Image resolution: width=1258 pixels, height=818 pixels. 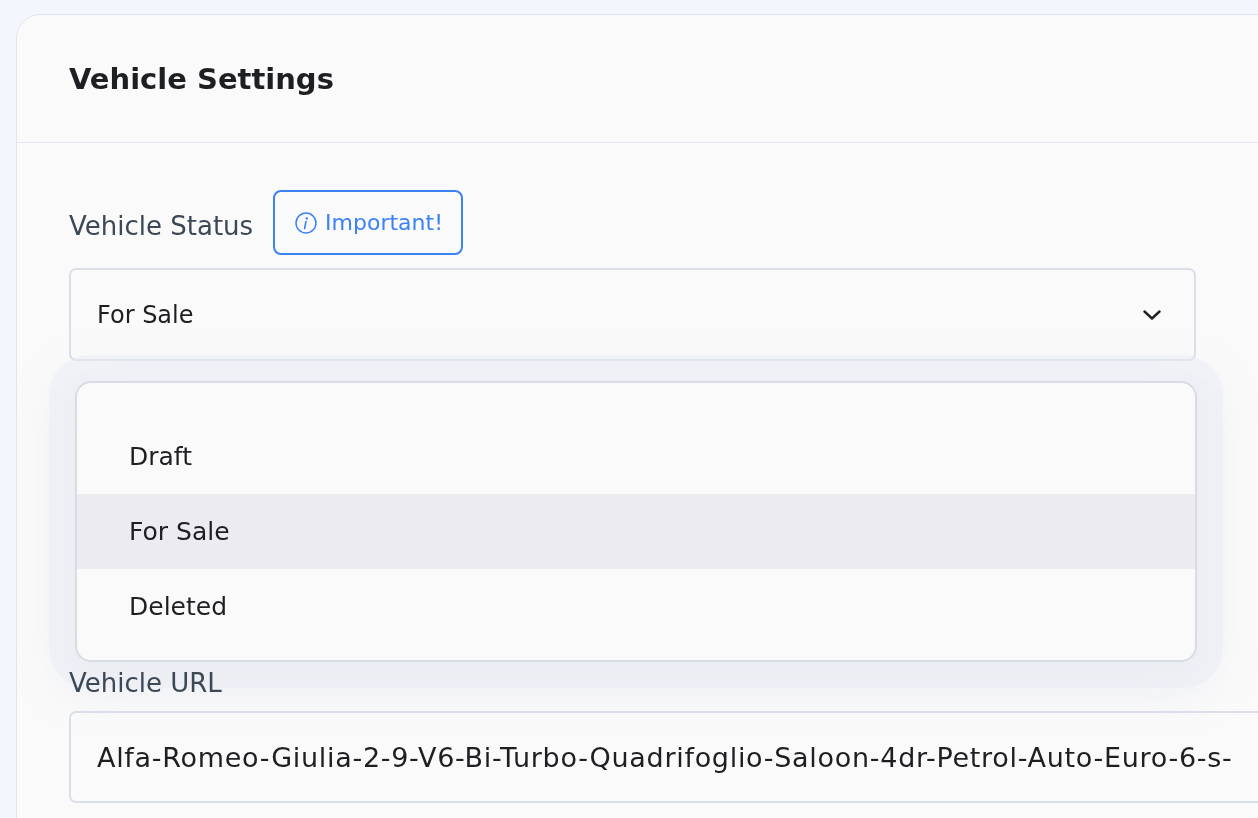 What do you see at coordinates (201, 78) in the screenshot?
I see `card-title: Vehicle Settings` at bounding box center [201, 78].